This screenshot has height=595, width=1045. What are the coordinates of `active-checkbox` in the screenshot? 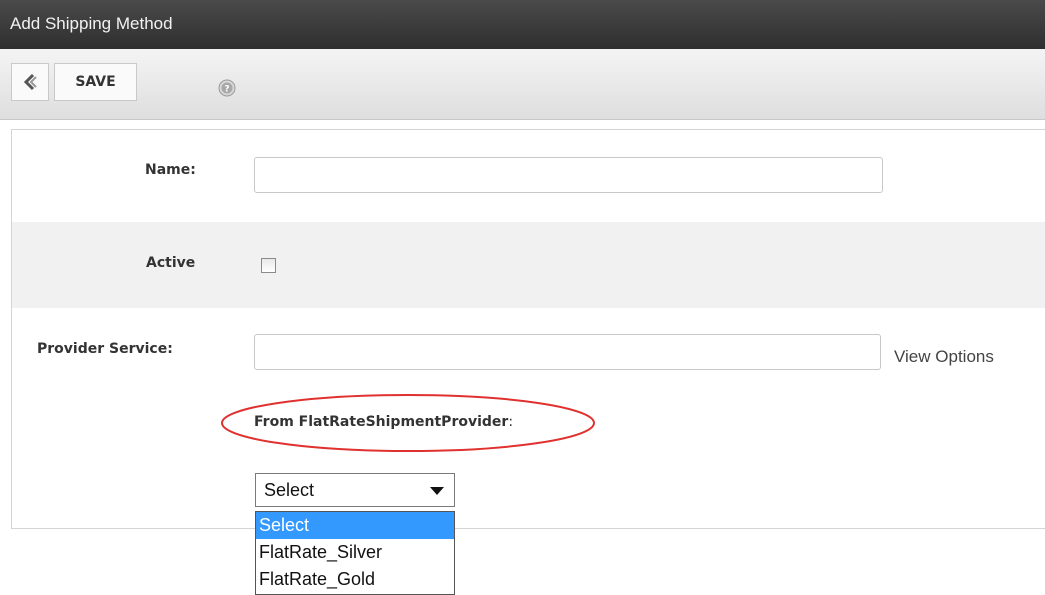 It's located at (268, 265).